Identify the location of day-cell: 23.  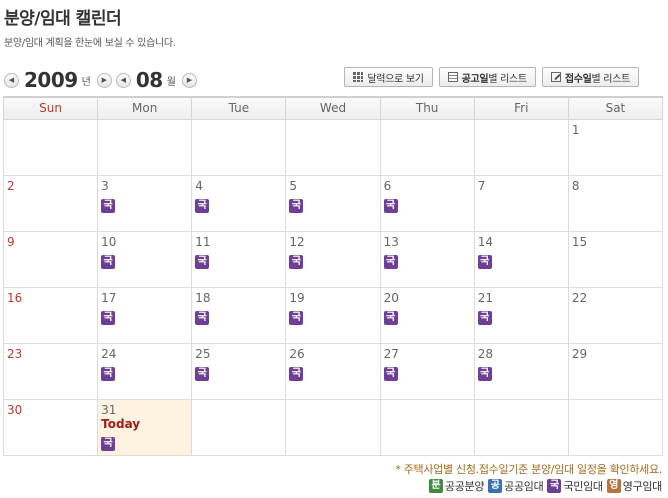
(50, 371).